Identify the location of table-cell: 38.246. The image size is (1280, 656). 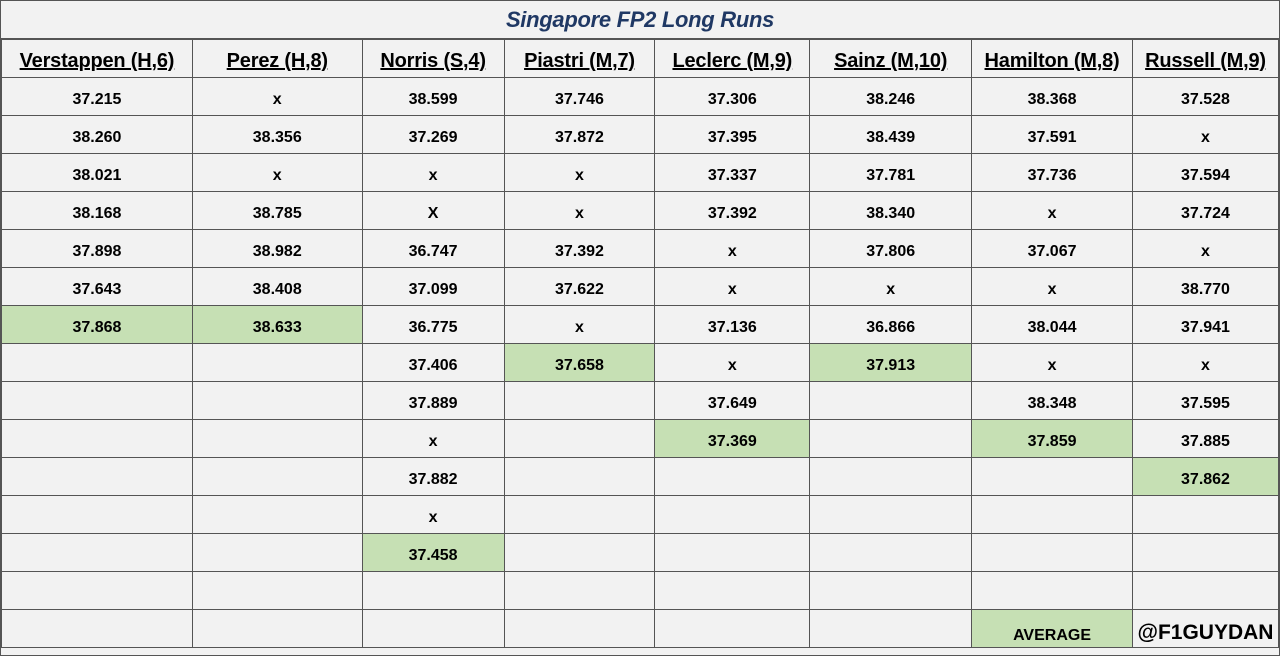
(891, 96).